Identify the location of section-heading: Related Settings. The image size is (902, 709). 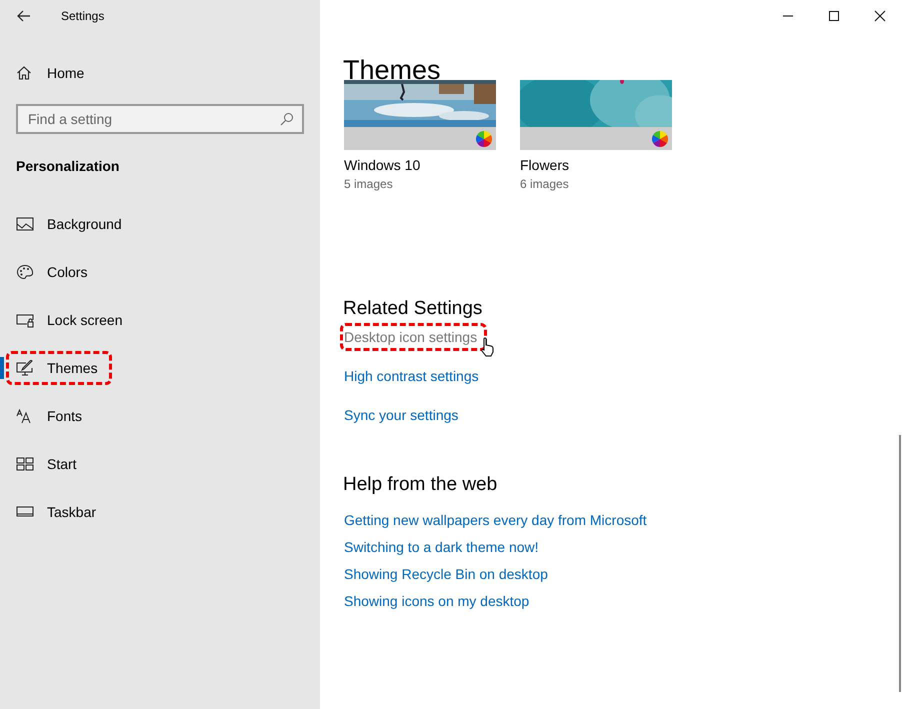
(412, 309).